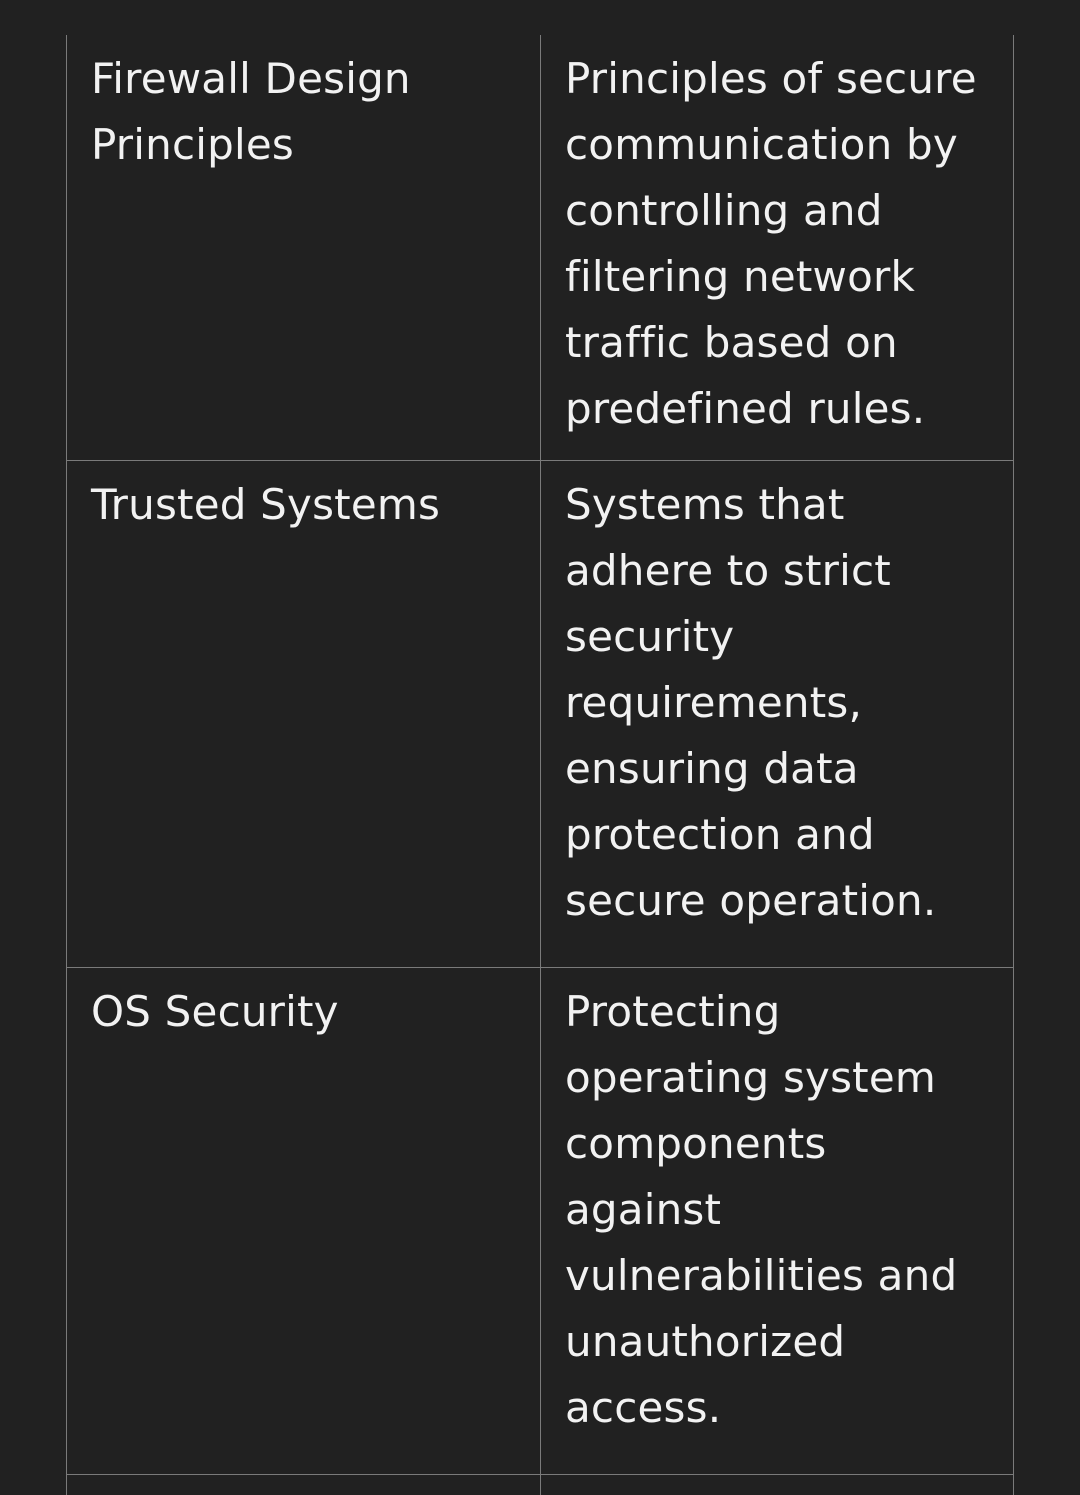 This screenshot has width=1080, height=1495. I want to click on term-cell, so click(304, 1485).